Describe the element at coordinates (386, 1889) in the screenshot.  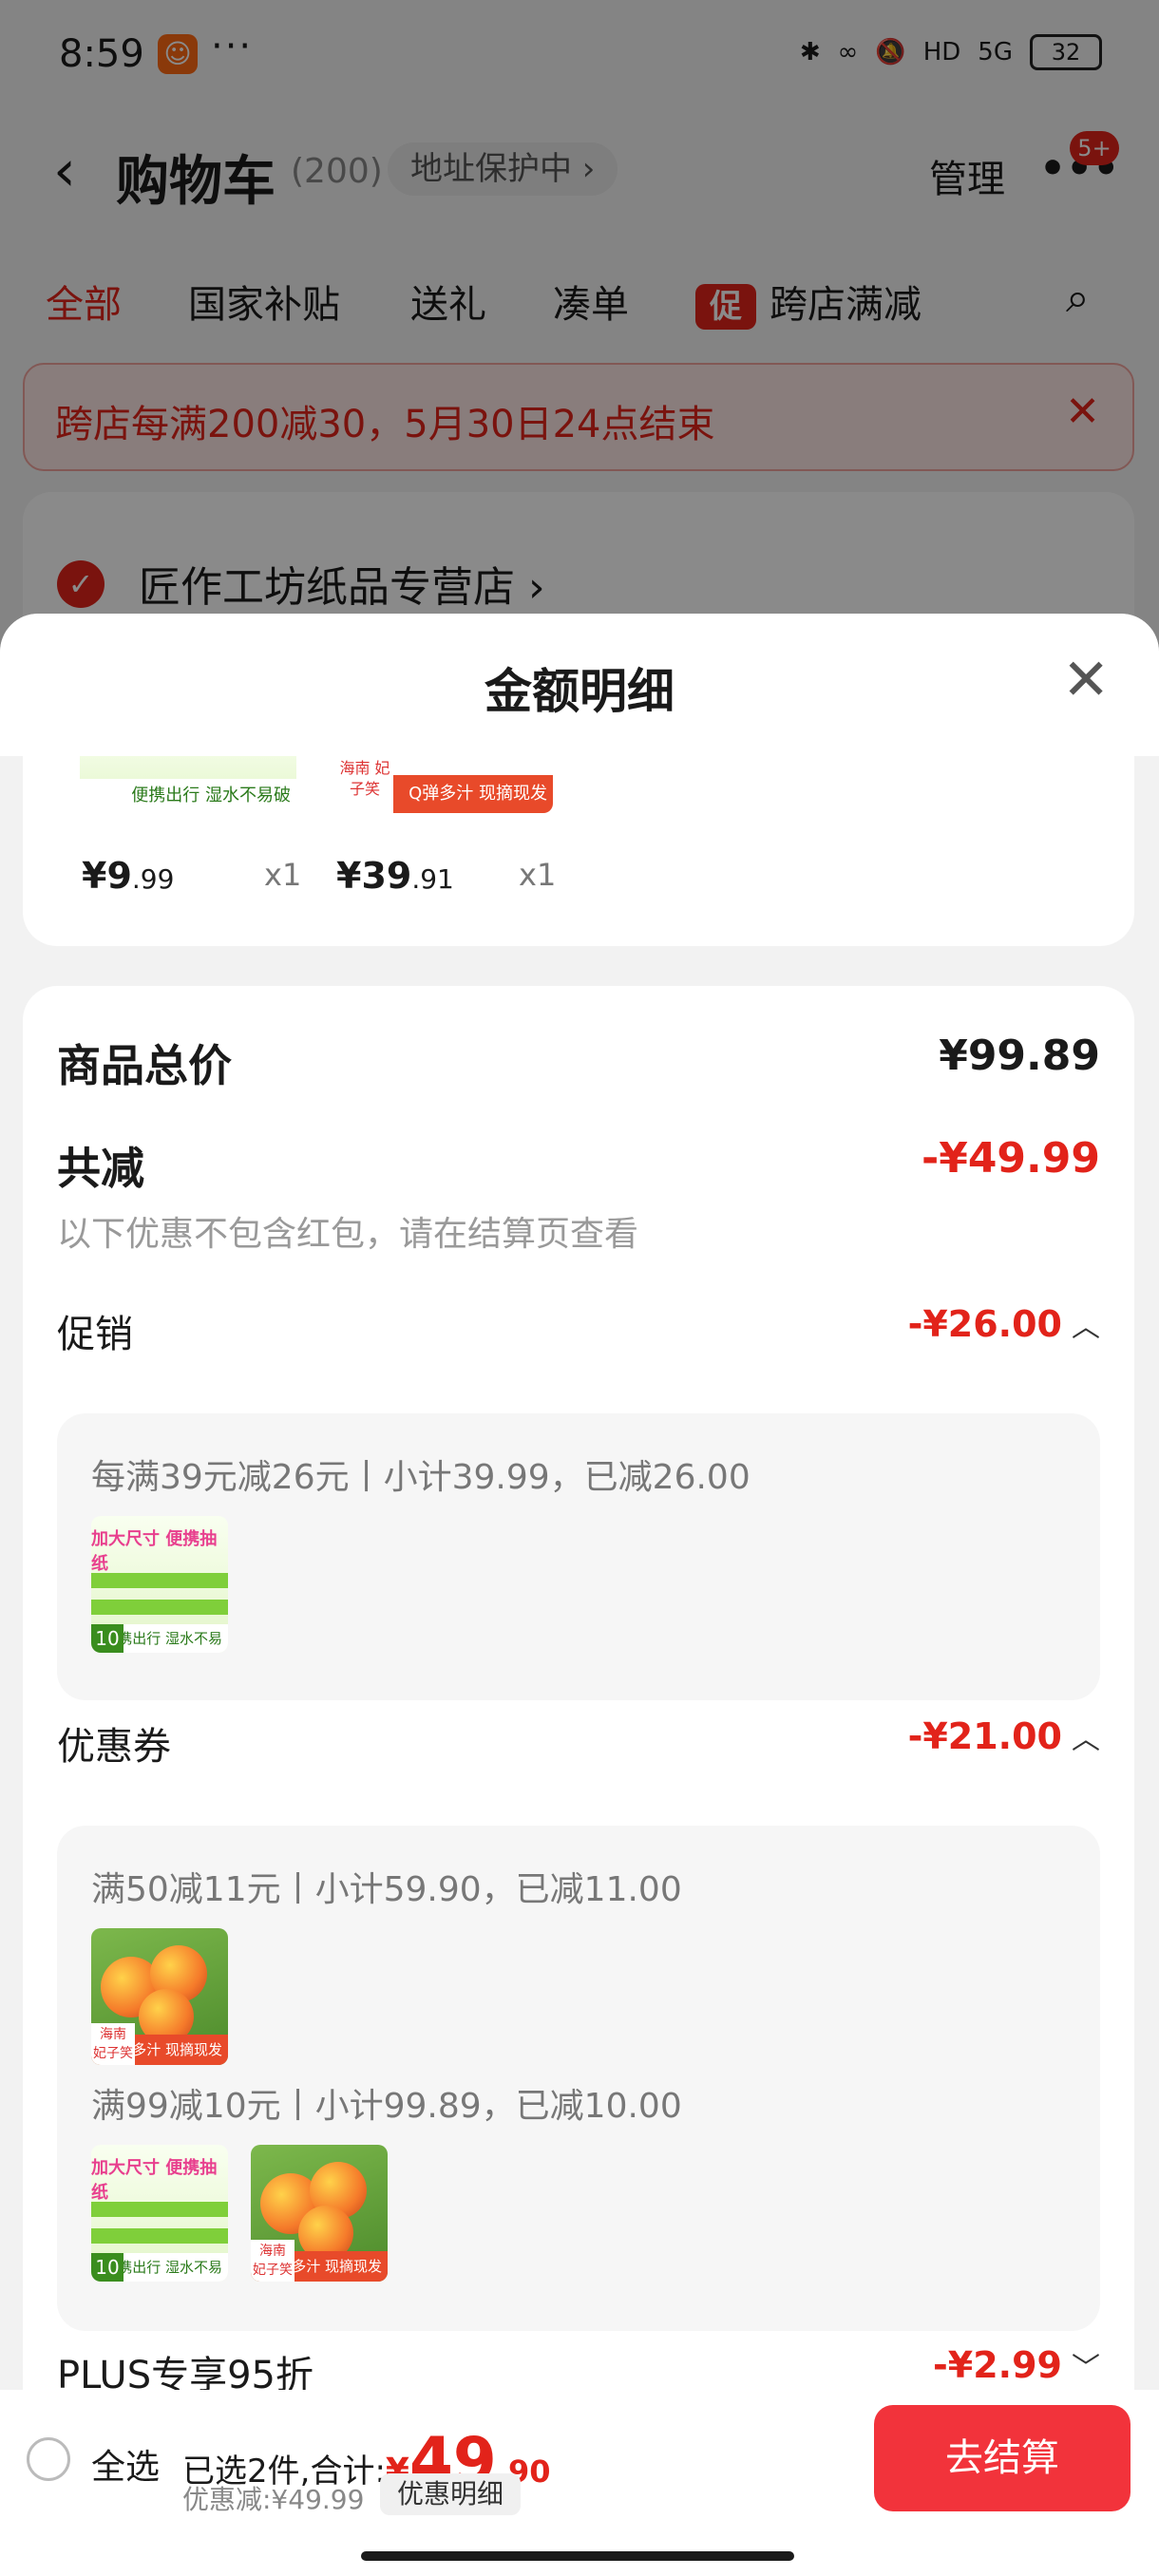
I see `coupon-rule: 满50减11元丨小计59.90，已减11.00` at that location.